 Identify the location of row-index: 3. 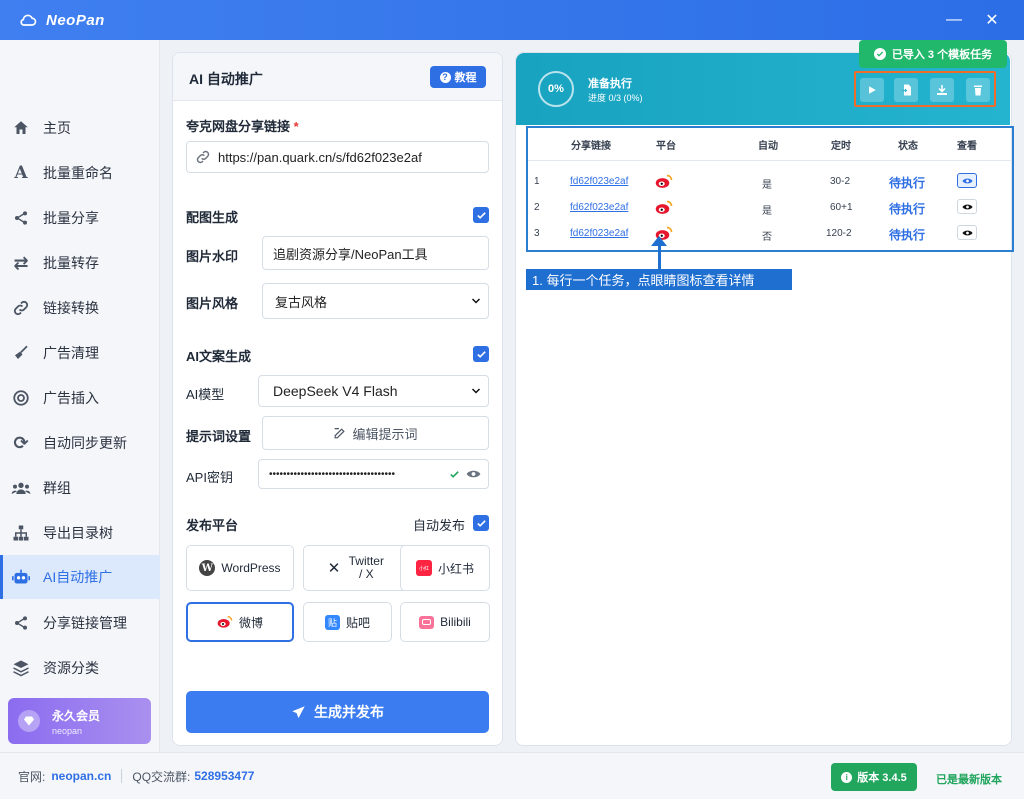
(537, 233).